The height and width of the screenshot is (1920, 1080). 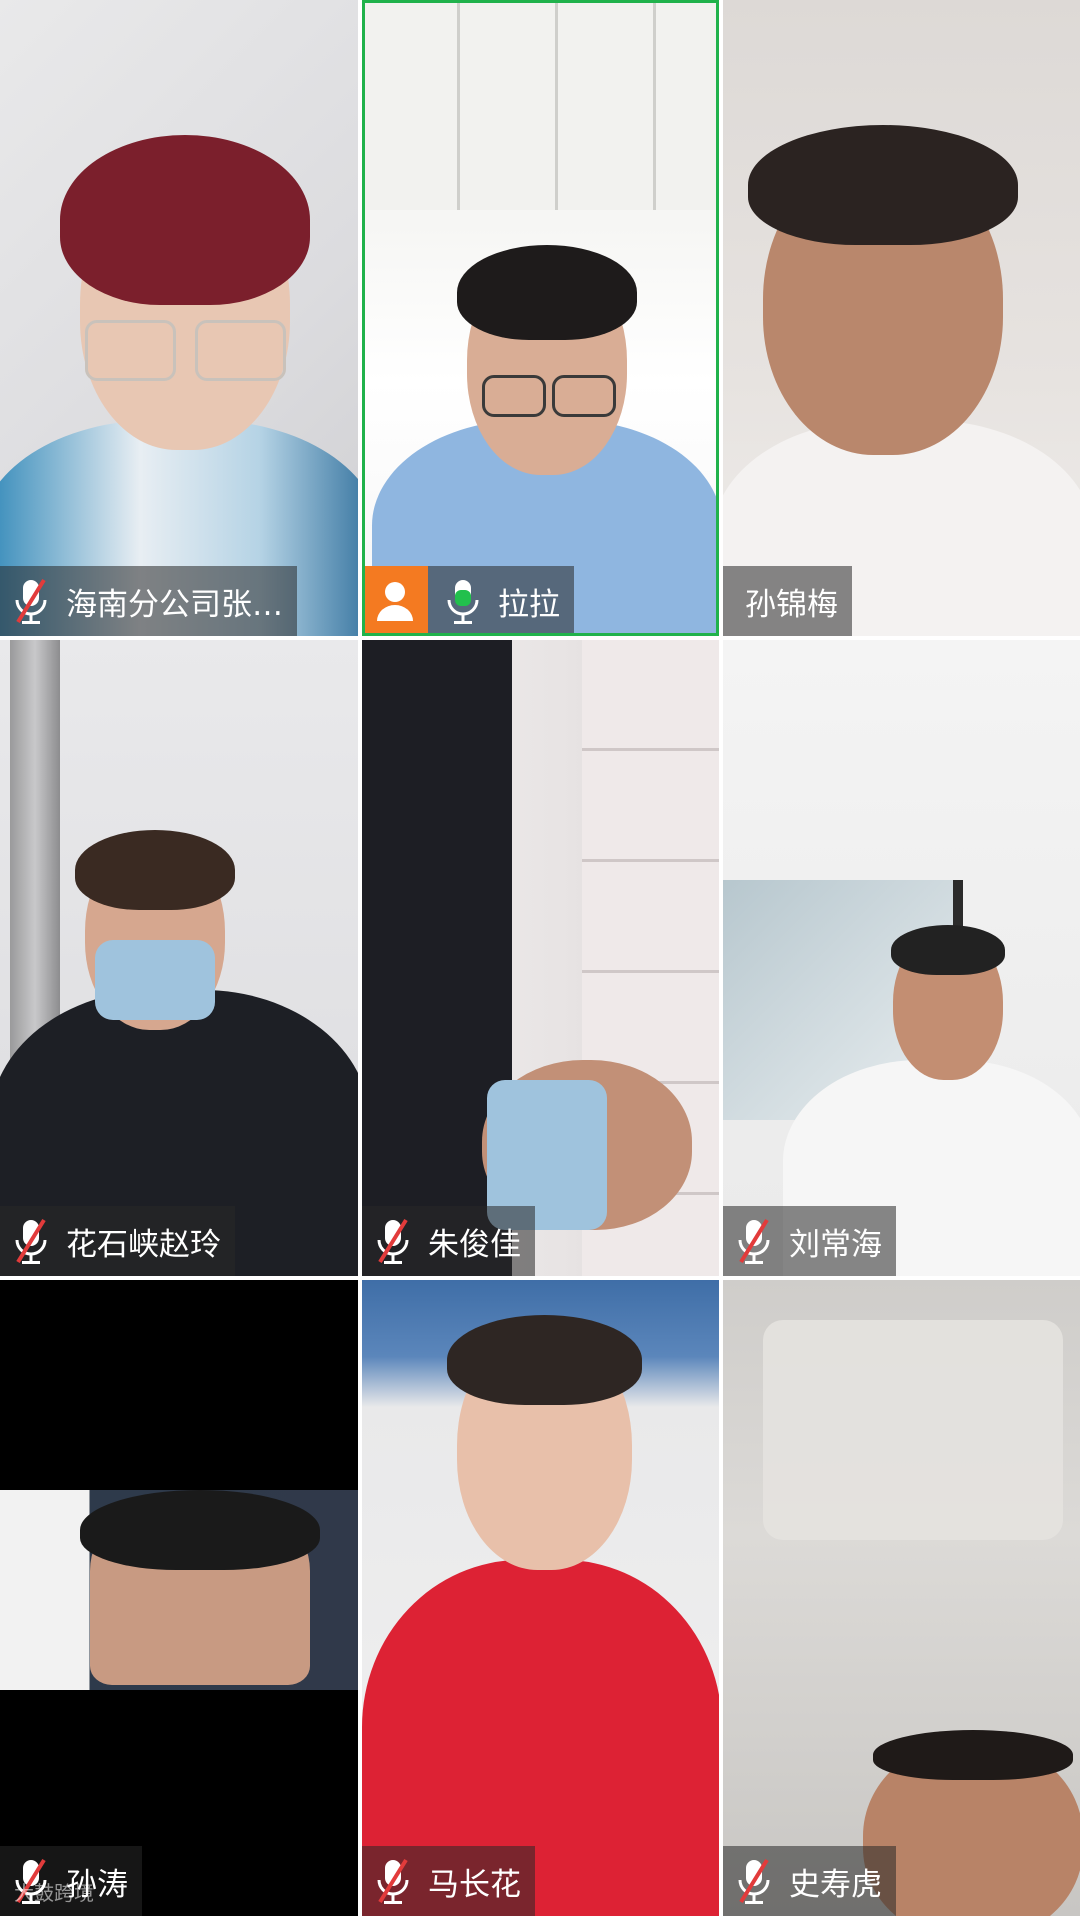 I want to click on video-tile: 孙锦梅, so click(x=901, y=318).